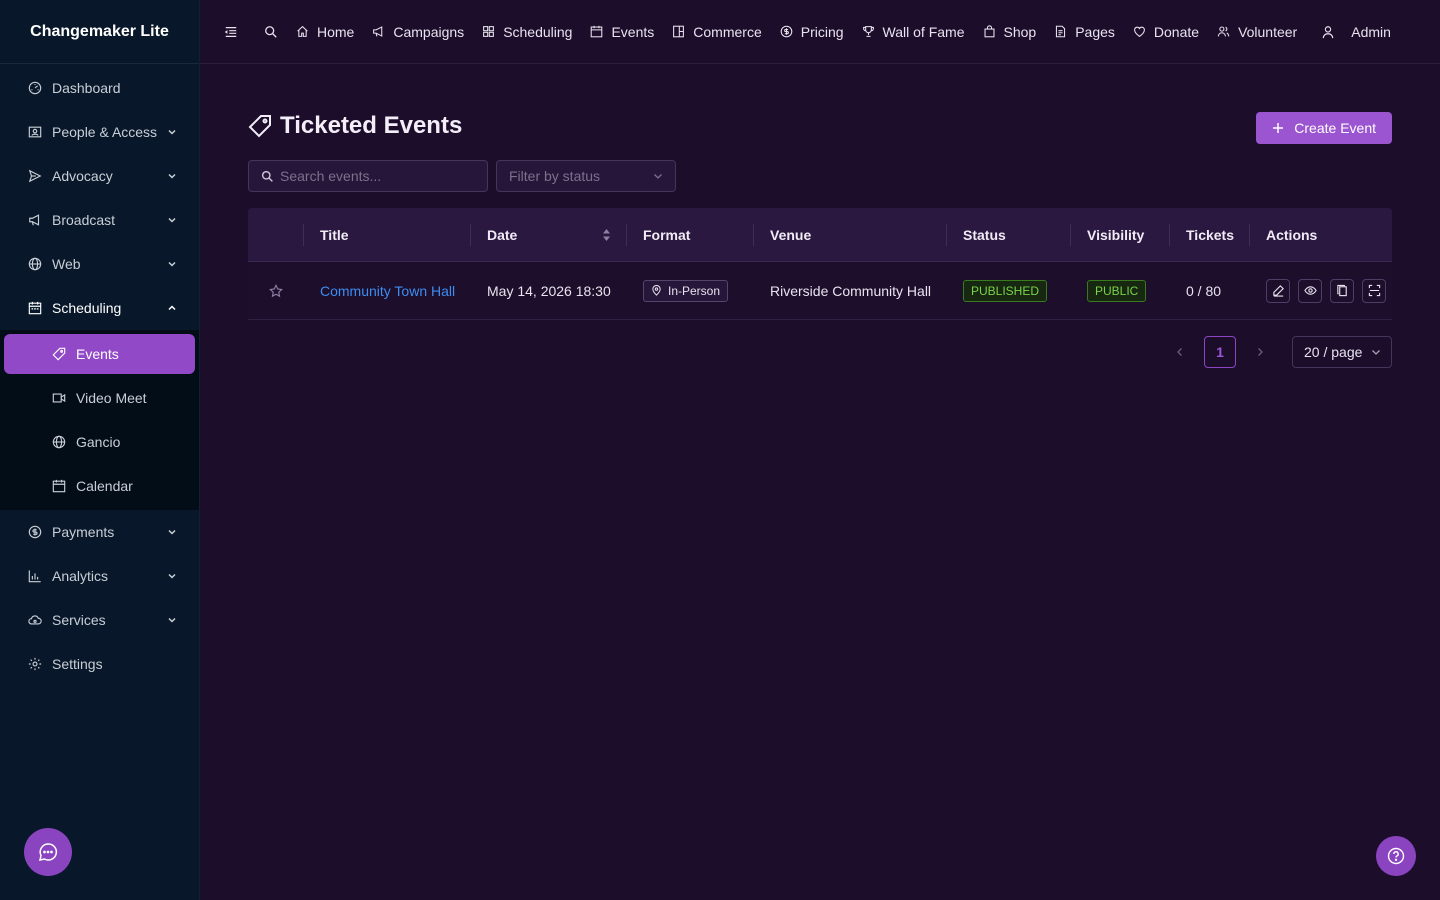 The image size is (1440, 900). What do you see at coordinates (1371, 31) in the screenshot?
I see `user-name: Admin` at bounding box center [1371, 31].